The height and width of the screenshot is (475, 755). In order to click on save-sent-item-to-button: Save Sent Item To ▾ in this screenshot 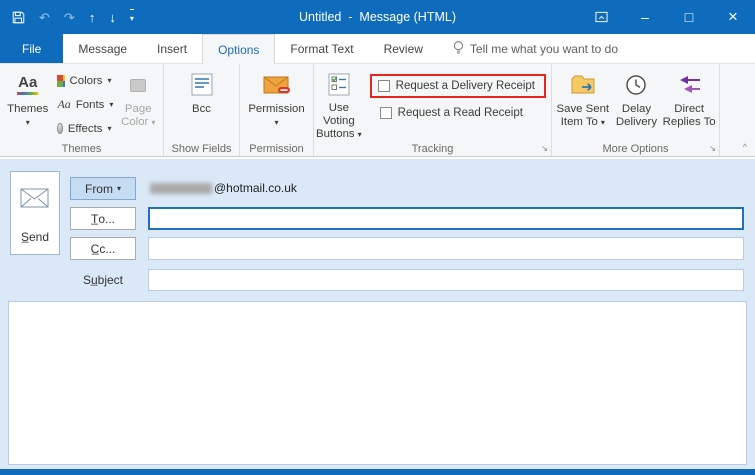, I will do `click(583, 104)`.